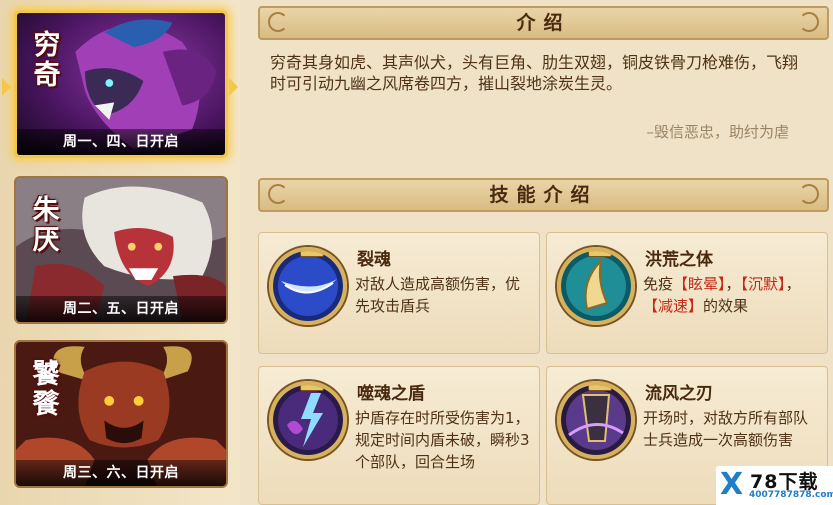 The image size is (833, 505). What do you see at coordinates (121, 84) in the screenshot?
I see `hero-card-qiongqi: 穷 奇 周一、四、日开启` at bounding box center [121, 84].